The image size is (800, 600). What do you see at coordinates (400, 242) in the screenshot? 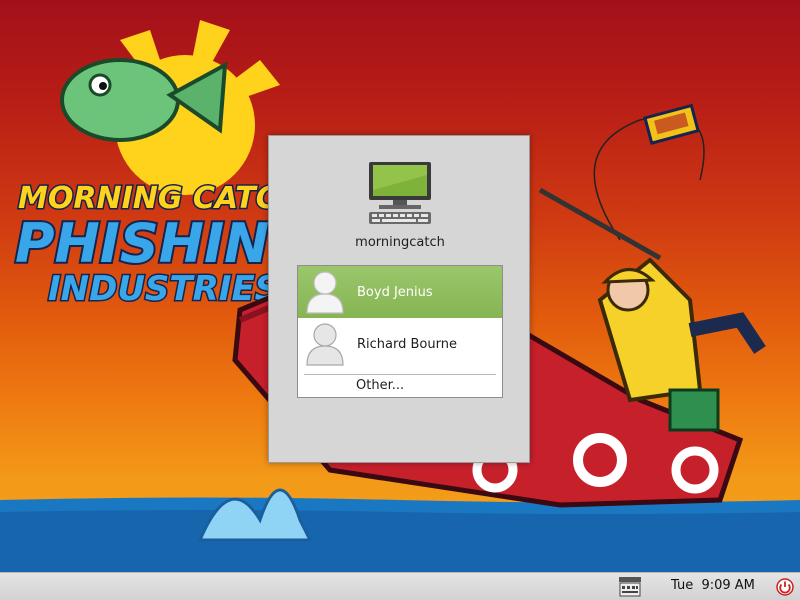
I see `hostname-label: morningcatch` at bounding box center [400, 242].